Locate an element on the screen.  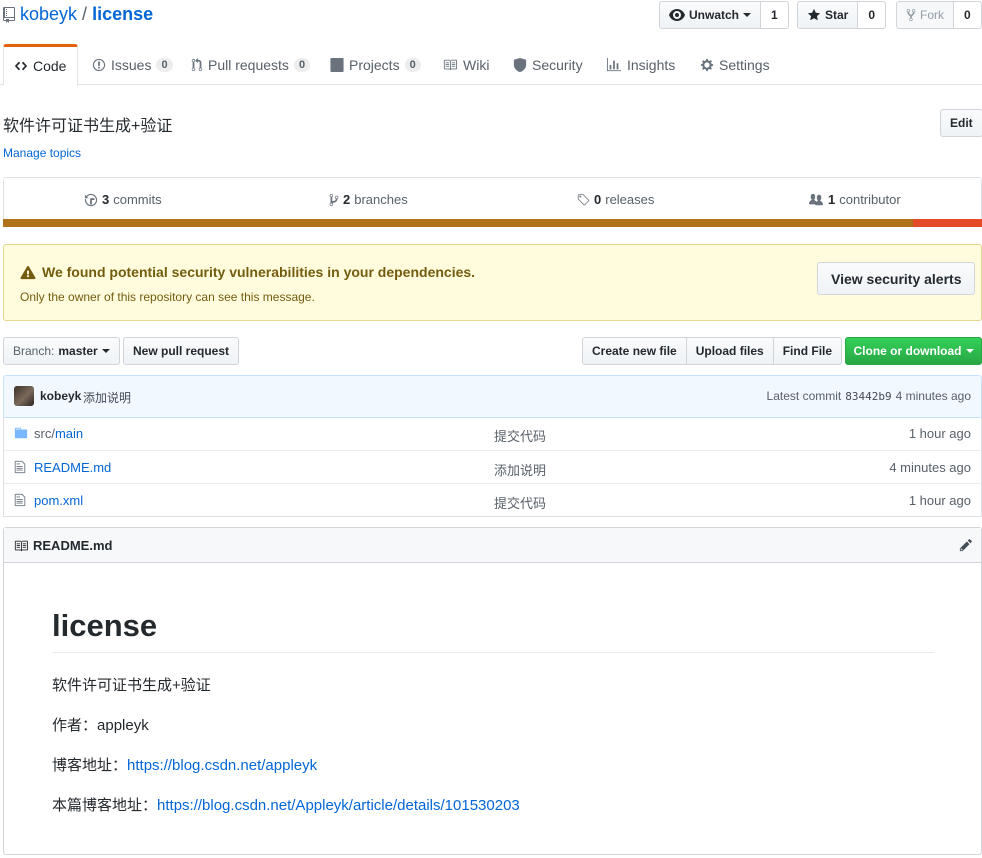
folder-name: main is located at coordinates (69, 433).